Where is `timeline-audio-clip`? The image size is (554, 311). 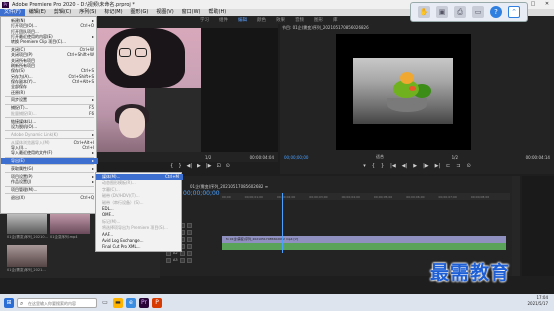 timeline-audio-clip is located at coordinates (364, 246).